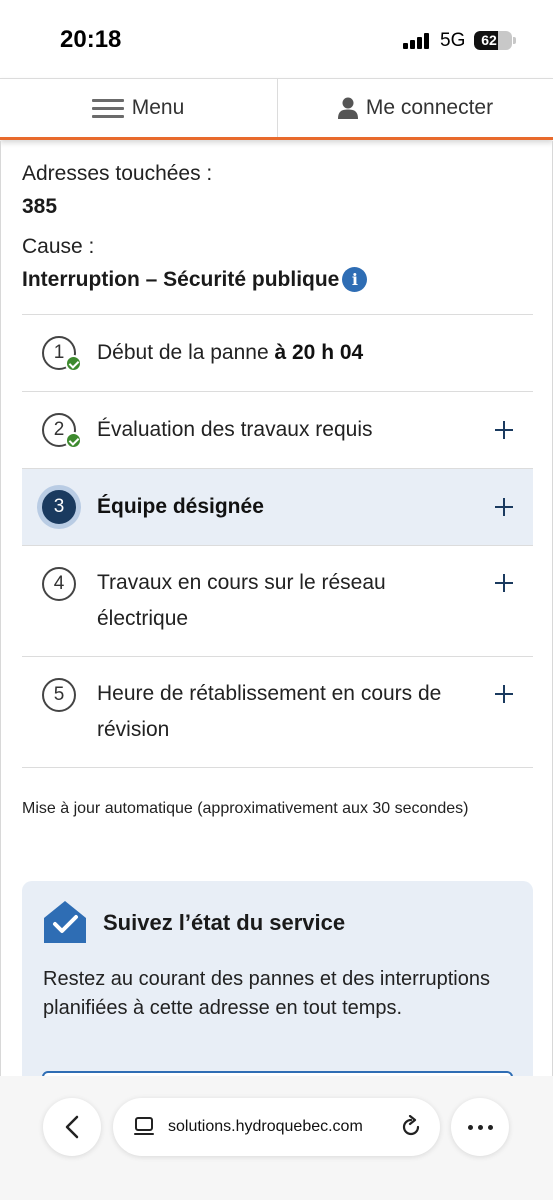 The height and width of the screenshot is (1200, 553). What do you see at coordinates (40, 206) in the screenshot?
I see `addresses-value: 385` at bounding box center [40, 206].